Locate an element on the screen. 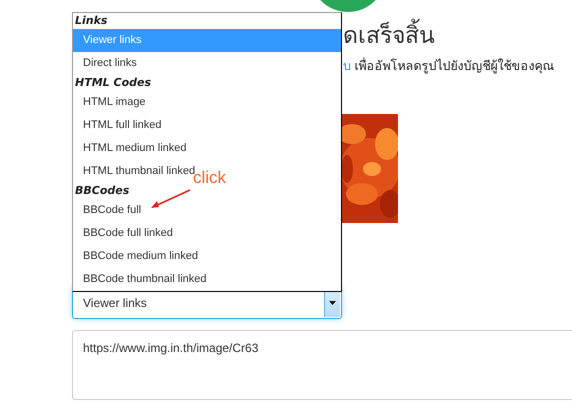 The image size is (572, 412). group-label: BBCodes is located at coordinates (102, 191).